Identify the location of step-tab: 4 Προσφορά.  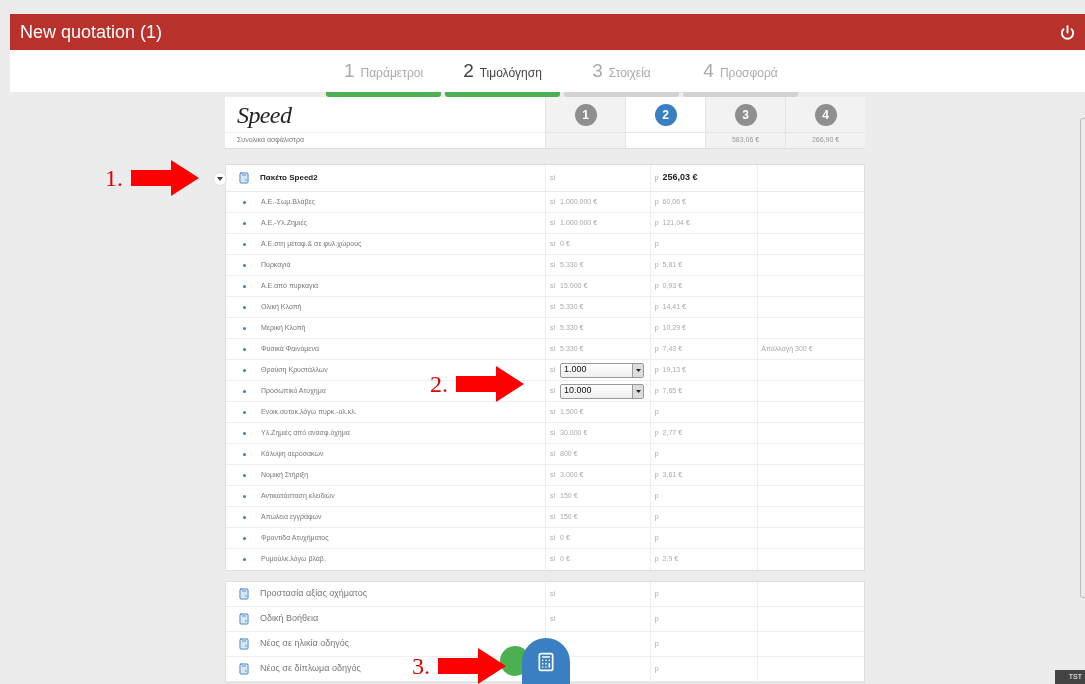
(740, 71).